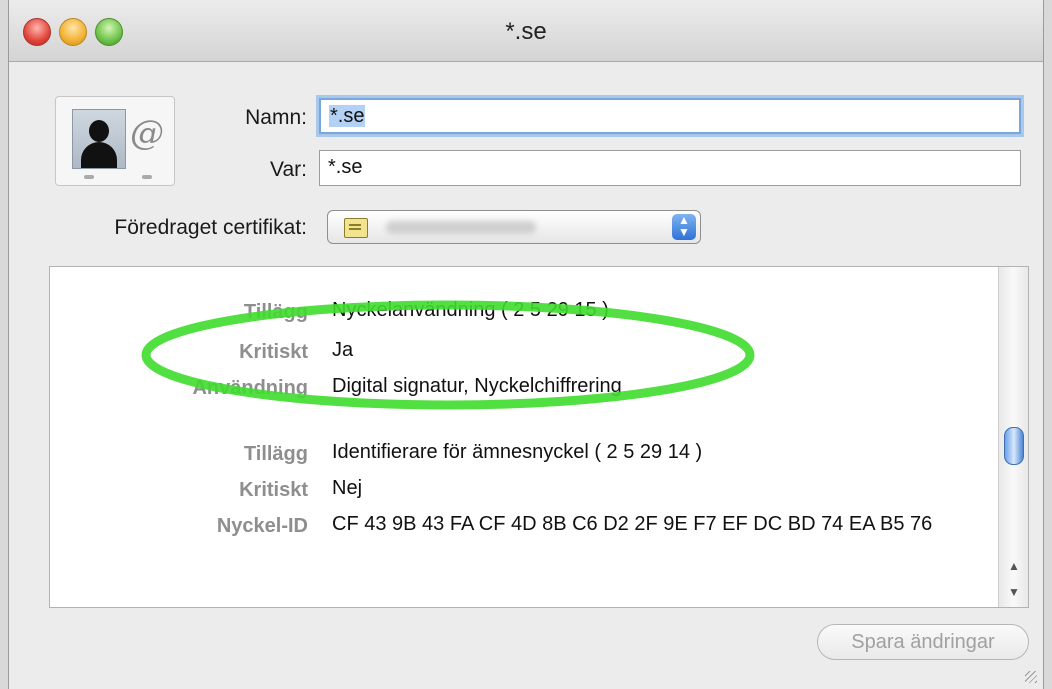  Describe the element at coordinates (461, 227) in the screenshot. I see `certificate-name-redacted` at that location.